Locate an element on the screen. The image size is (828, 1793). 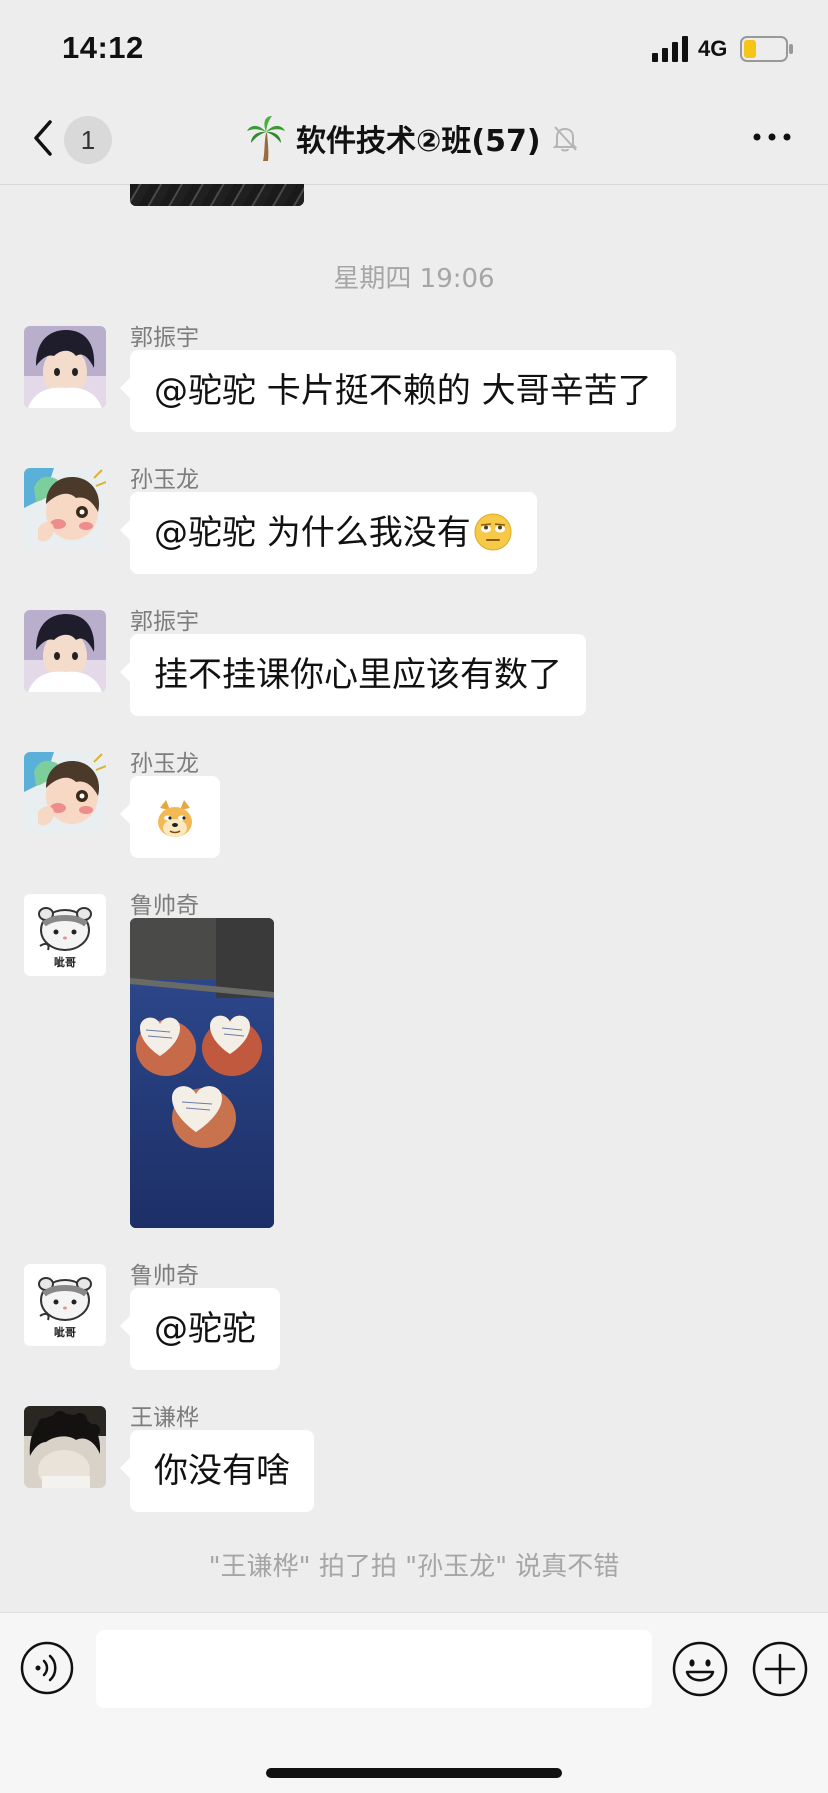
palm-tree-icon is located at coordinates (266, 138).